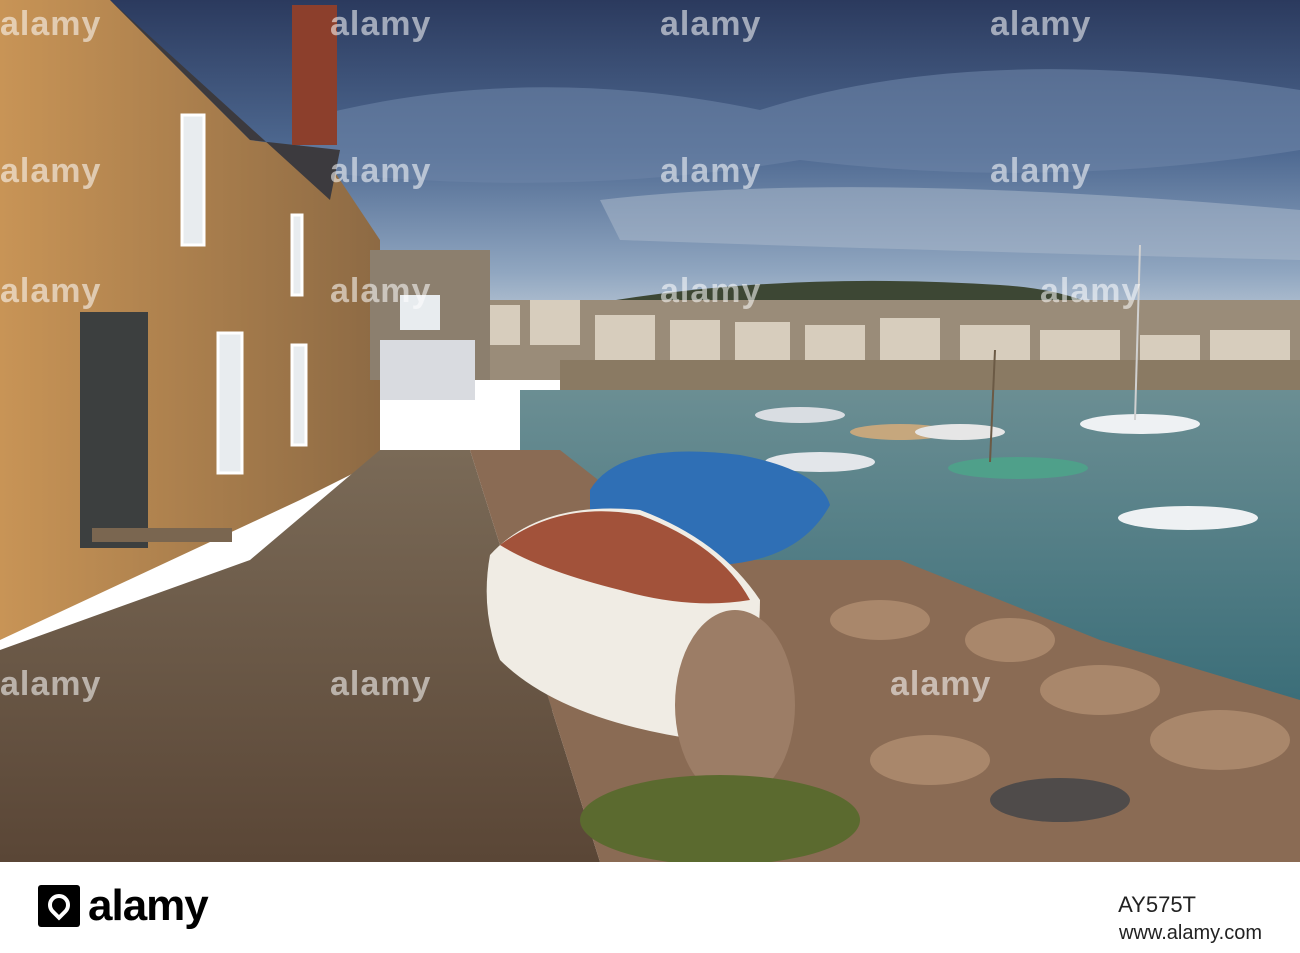 This screenshot has width=1300, height=953. I want to click on harbour-wall, so click(930, 377).